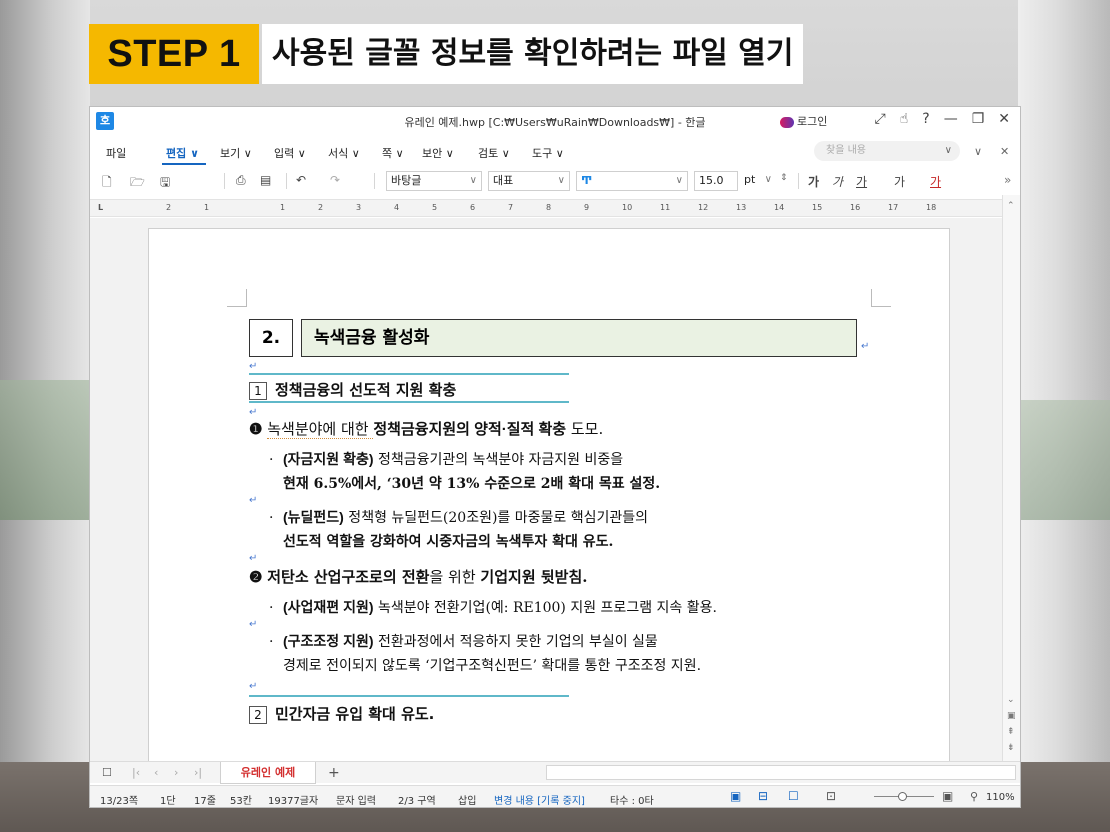 The image size is (1110, 832). What do you see at coordinates (549, 207) in the screenshot?
I see `ruler-label: 8` at bounding box center [549, 207].